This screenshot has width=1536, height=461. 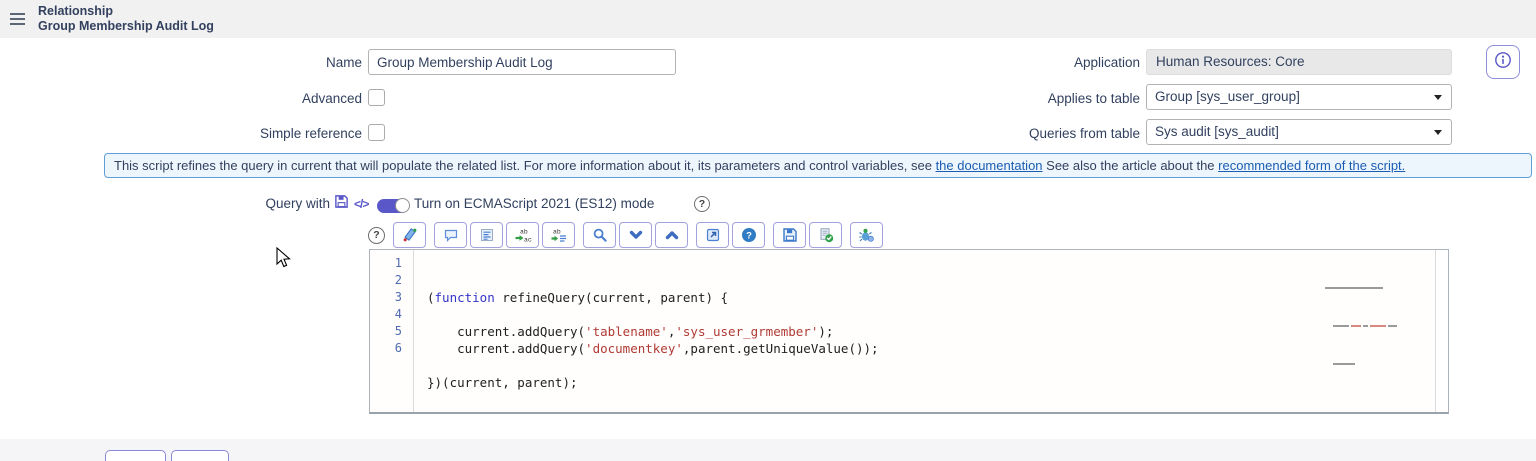 What do you see at coordinates (76, 11) in the screenshot?
I see `record-type-title: Relationship` at bounding box center [76, 11].